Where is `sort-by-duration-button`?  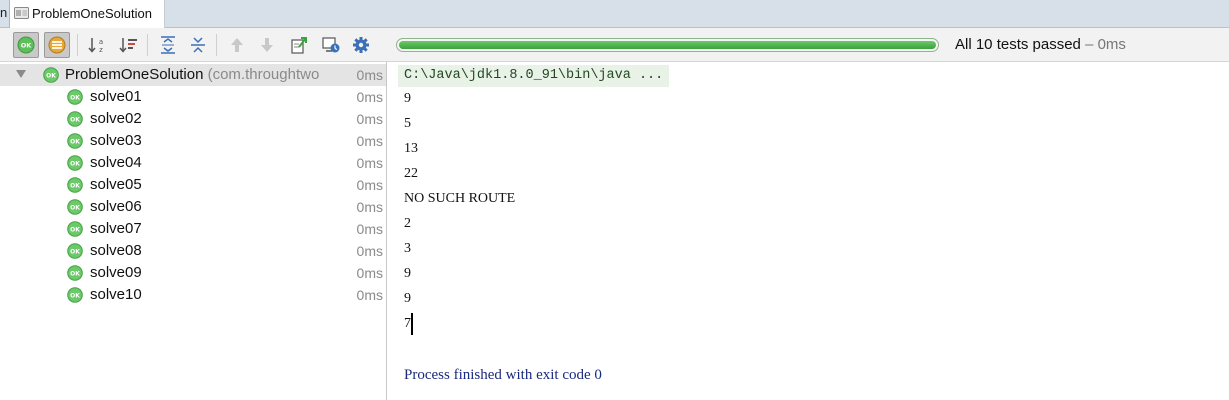
sort-by-duration-button is located at coordinates (129, 45).